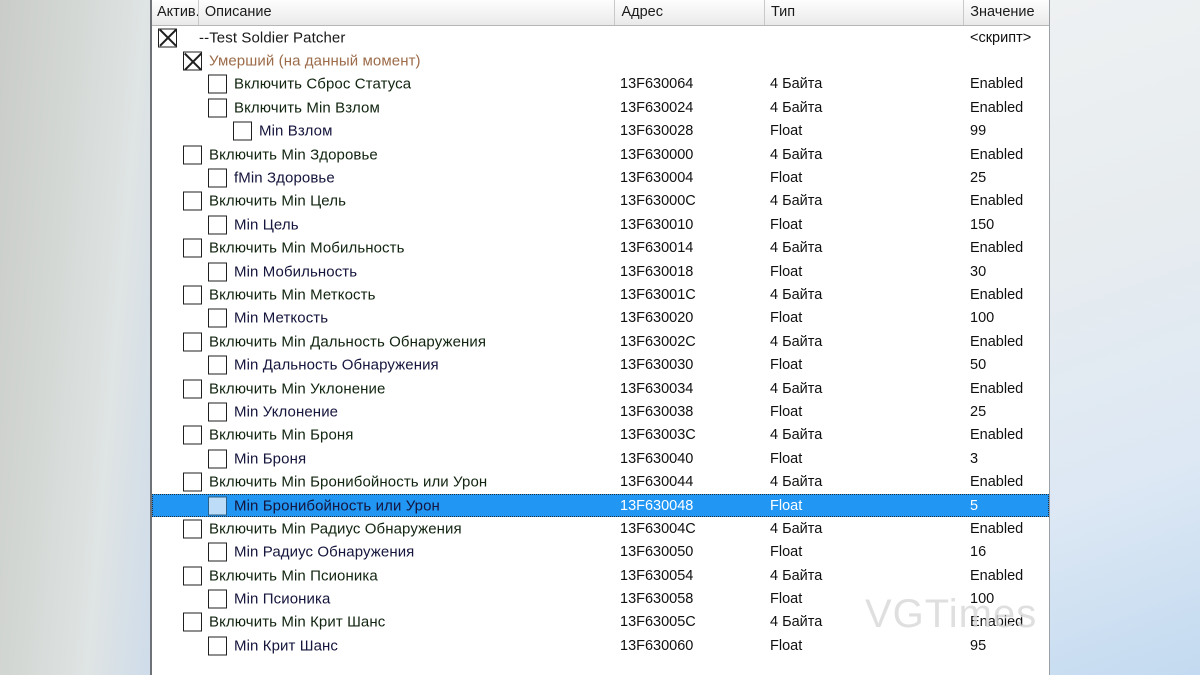  I want to click on table-row: fMin Здоровье 13F630004 Float 25, so click(600, 177).